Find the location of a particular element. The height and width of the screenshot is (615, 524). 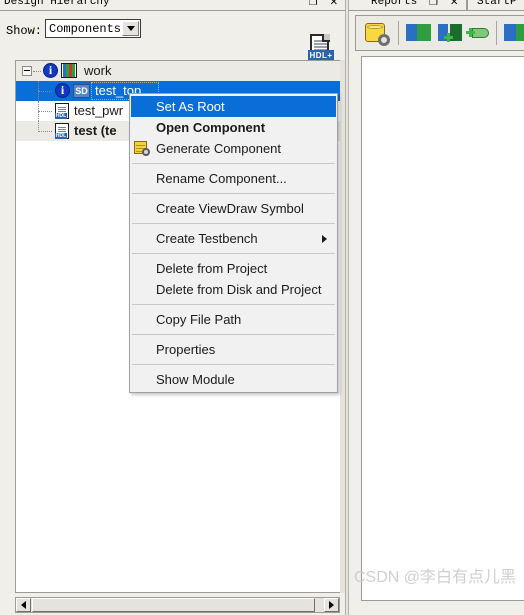

menu-item-create-viewdraw-symbol: Create ViewDraw Symbol is located at coordinates (233, 208).